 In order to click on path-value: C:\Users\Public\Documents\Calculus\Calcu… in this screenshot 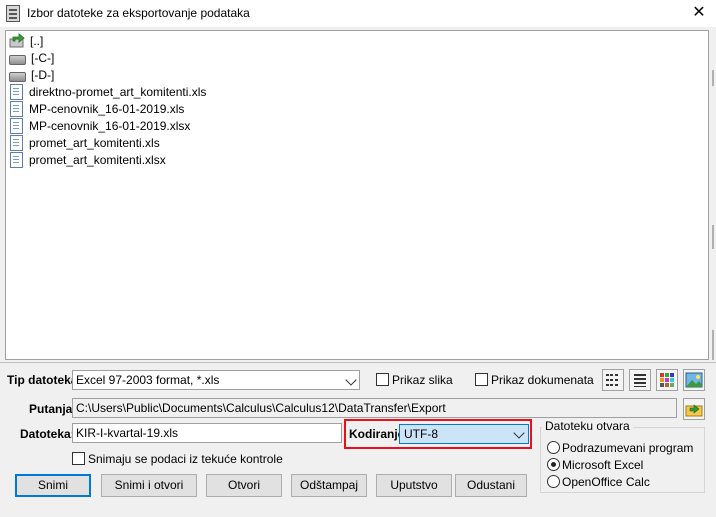, I will do `click(261, 408)`.